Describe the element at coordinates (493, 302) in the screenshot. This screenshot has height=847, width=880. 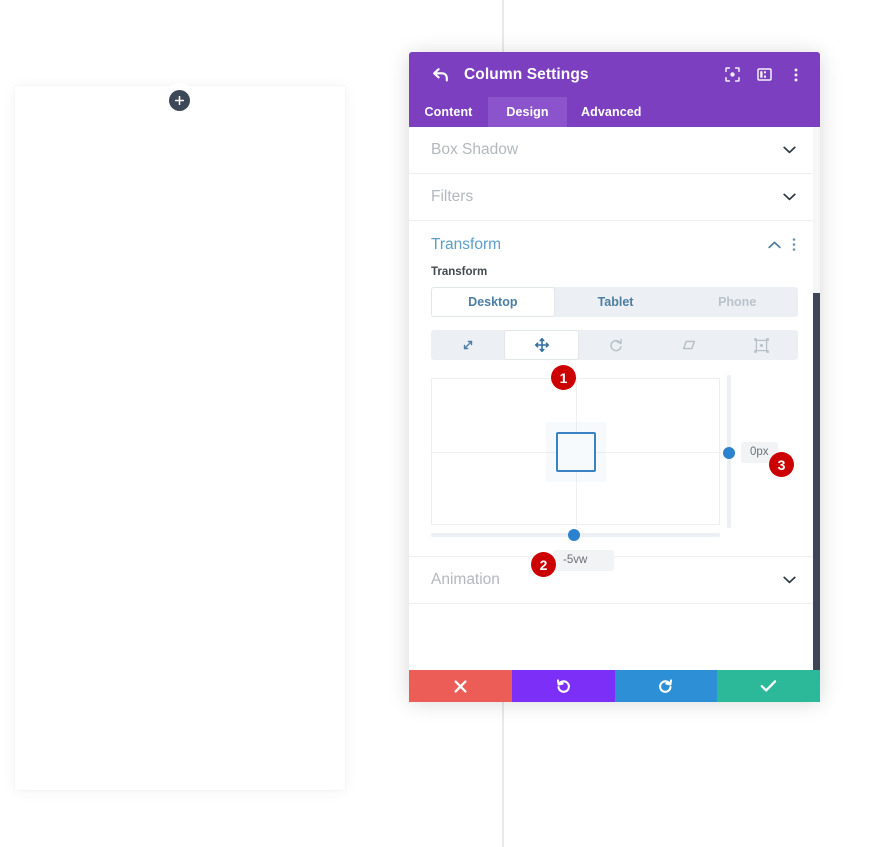
I see `device-tab-desktop: Desktop` at that location.